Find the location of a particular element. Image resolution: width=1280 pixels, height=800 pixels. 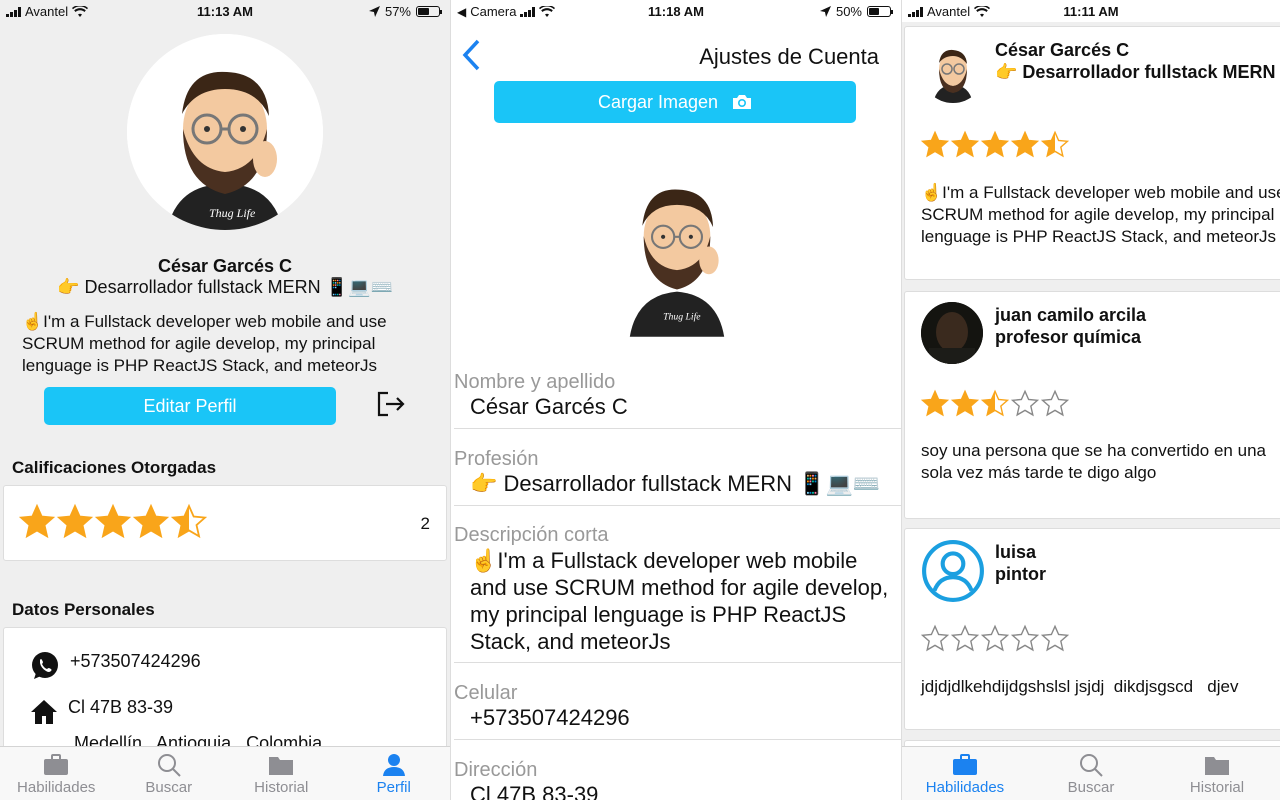

reviewer-photo is located at coordinates (952, 333).